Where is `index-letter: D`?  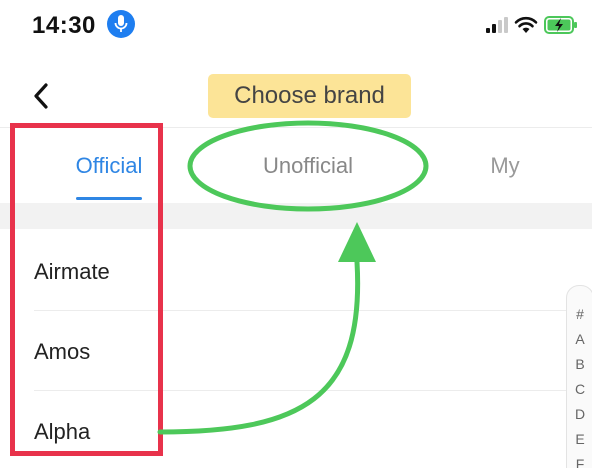
index-letter: D is located at coordinates (579, 414).